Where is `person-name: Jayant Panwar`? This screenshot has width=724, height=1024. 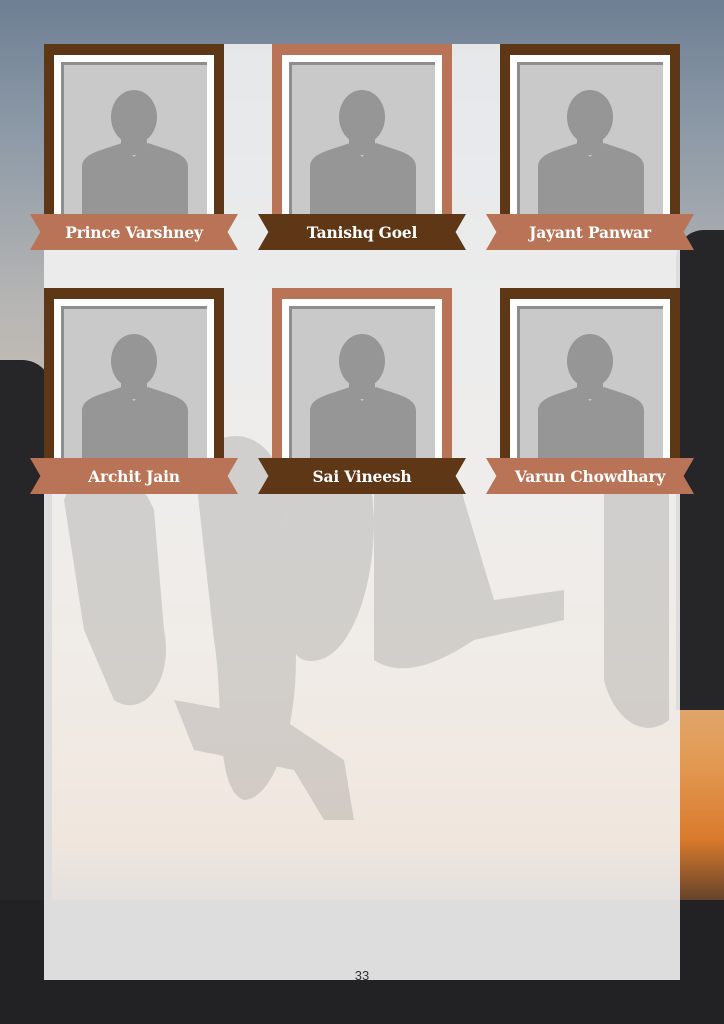 person-name: Jayant Panwar is located at coordinates (590, 232).